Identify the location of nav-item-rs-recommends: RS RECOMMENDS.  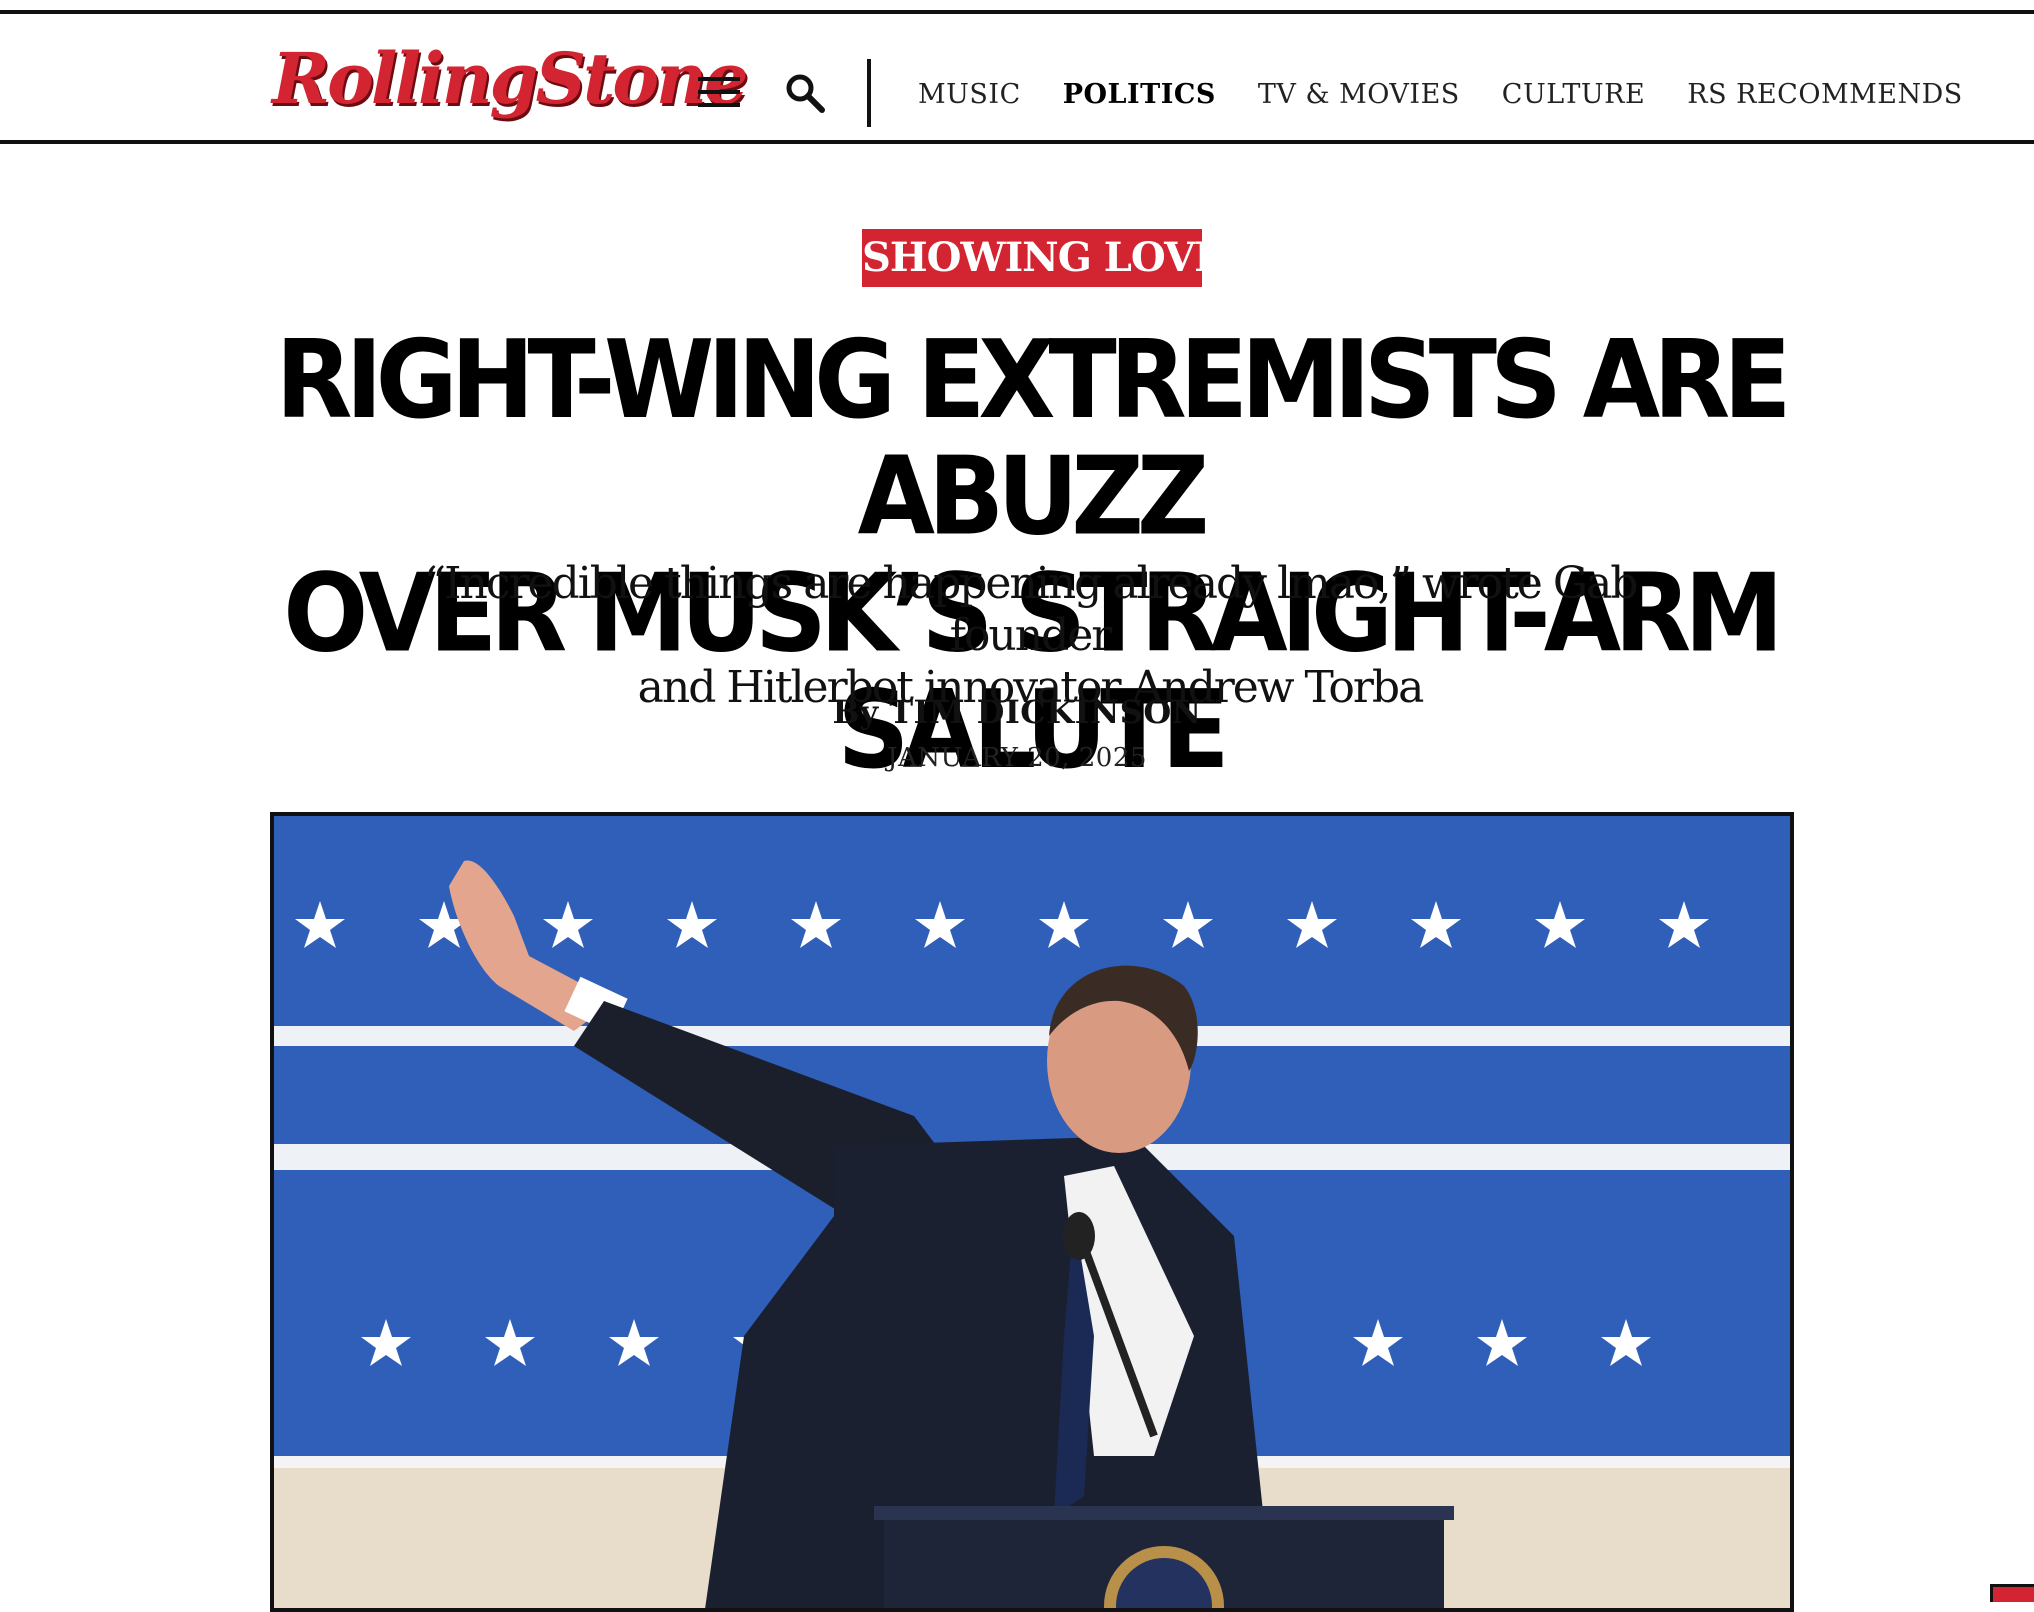
(1825, 94).